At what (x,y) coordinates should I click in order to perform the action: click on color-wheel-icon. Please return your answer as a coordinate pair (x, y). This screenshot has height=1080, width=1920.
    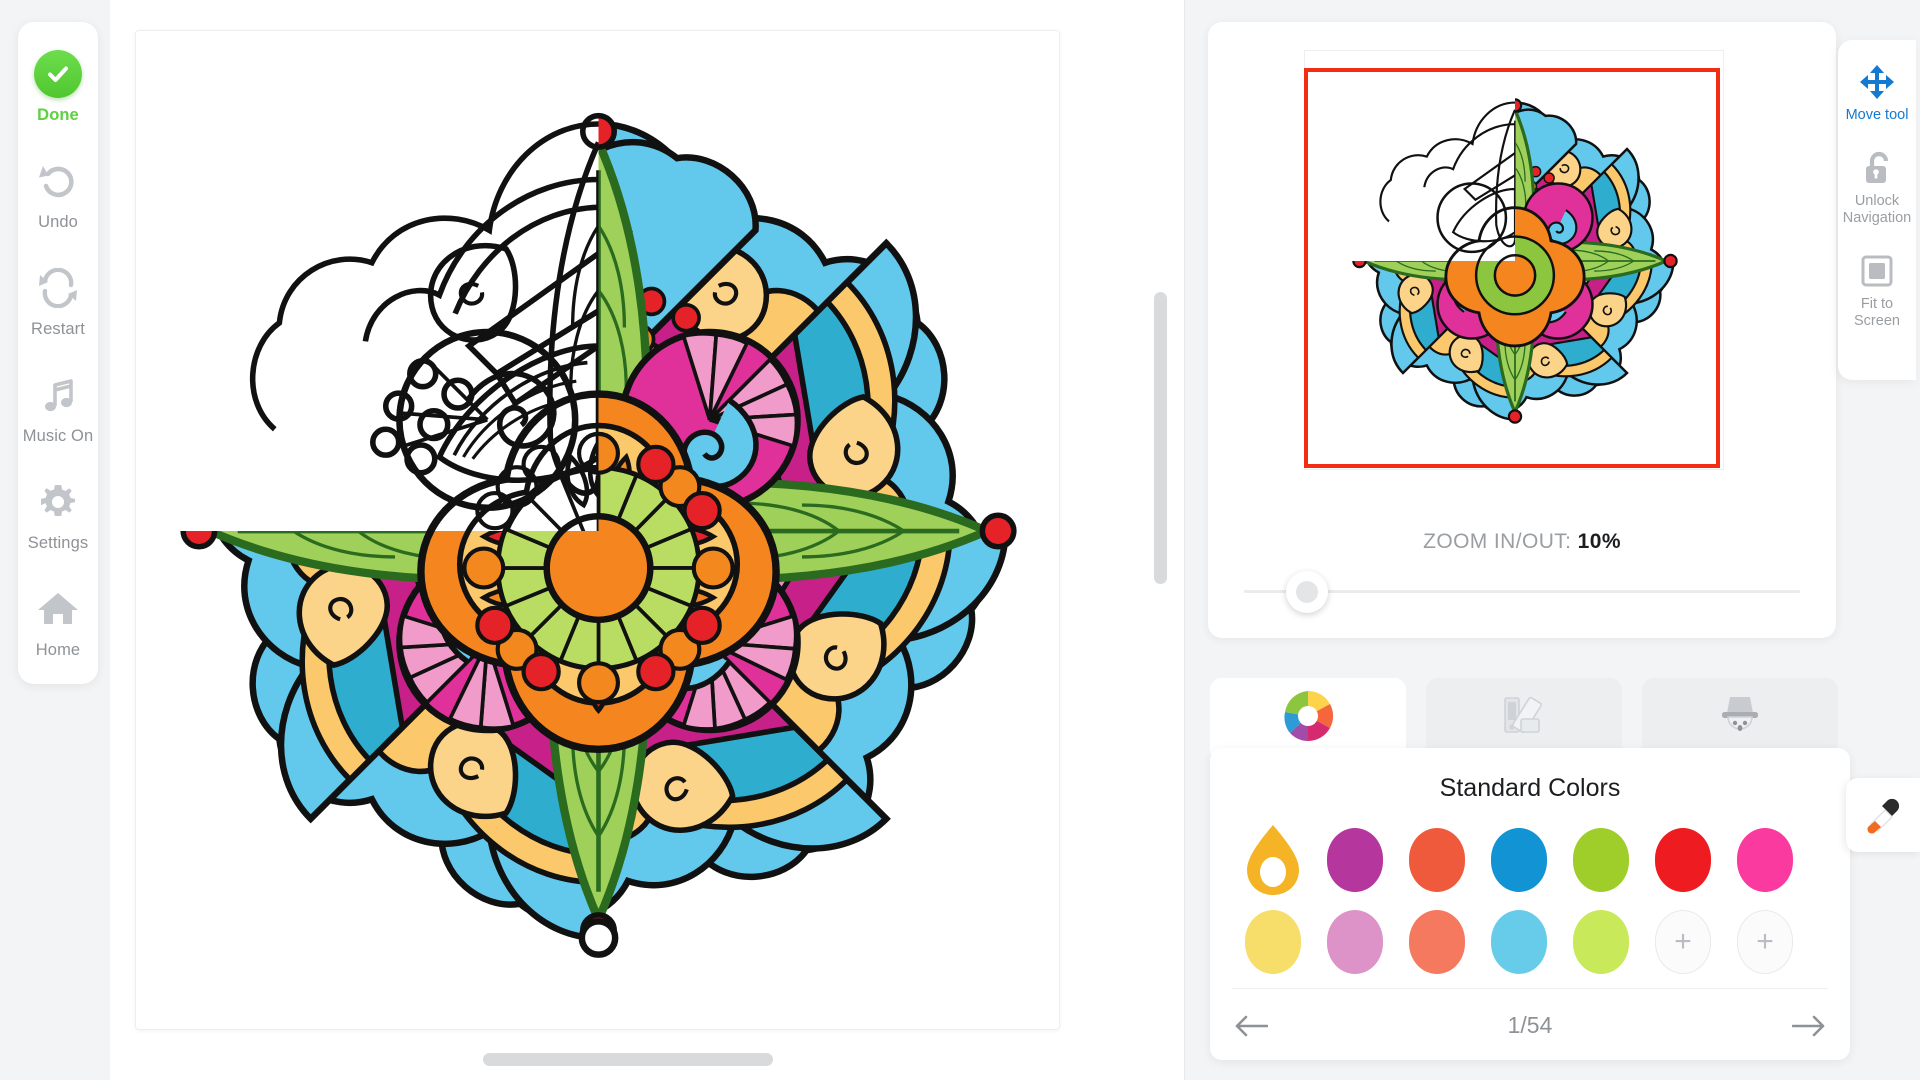
    Looking at the image, I should click on (1309, 716).